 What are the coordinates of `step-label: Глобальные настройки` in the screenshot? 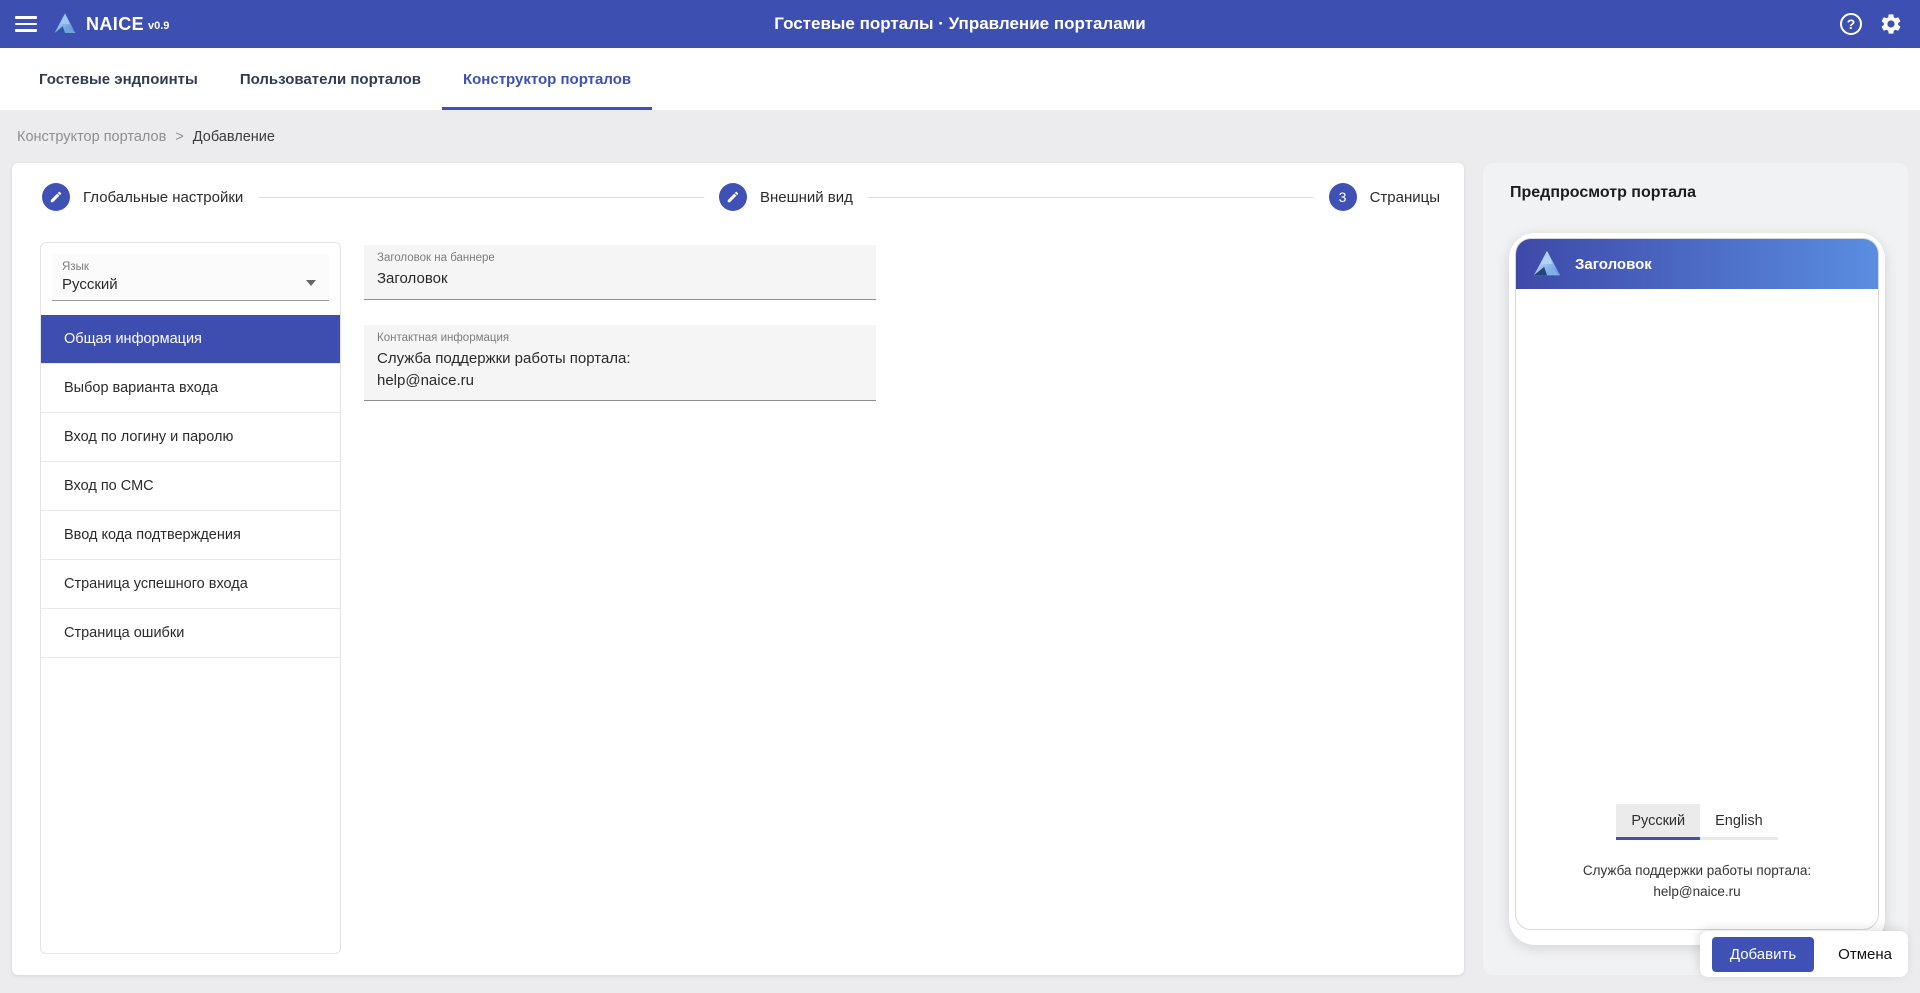 It's located at (163, 197).